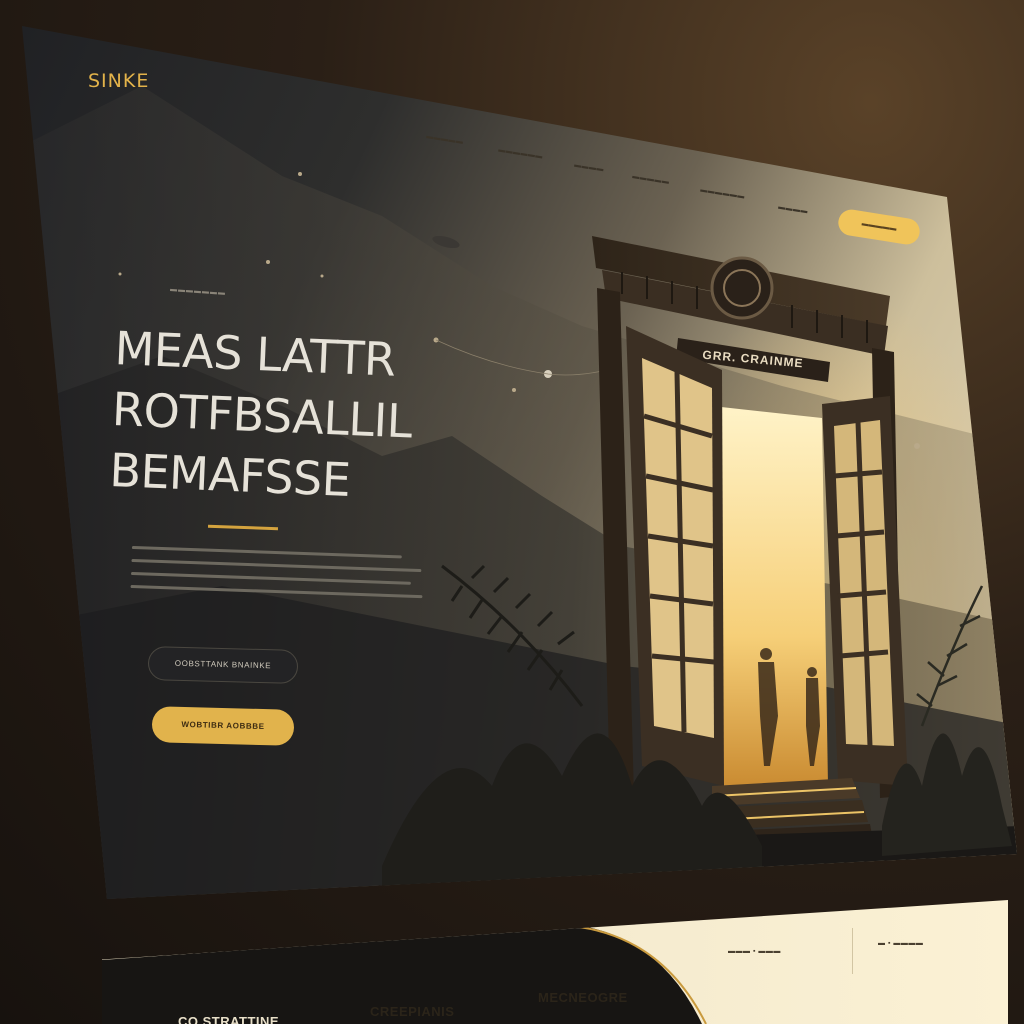 The height and width of the screenshot is (1024, 1024). What do you see at coordinates (404, 974) in the screenshot?
I see `lower-dark-wave` at bounding box center [404, 974].